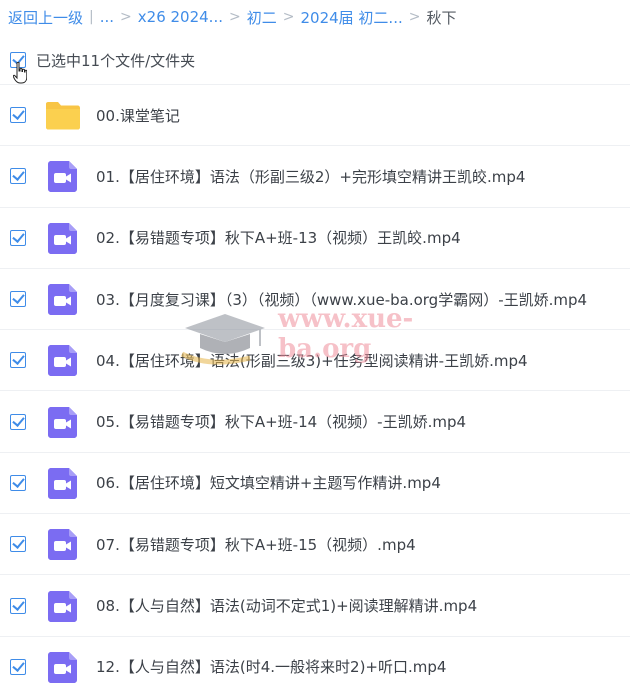  I want to click on file-name: 00.课堂笔记, so click(138, 115).